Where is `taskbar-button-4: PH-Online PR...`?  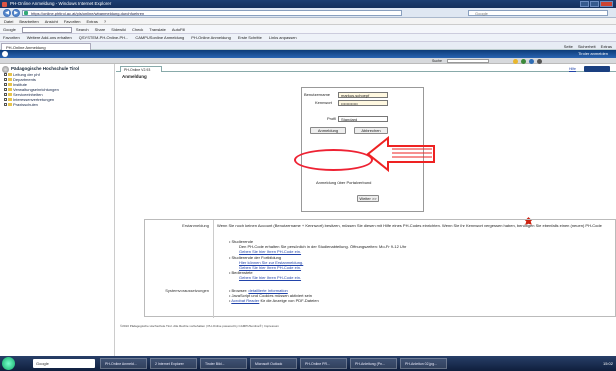 taskbar-button-4: PH-Online PR... is located at coordinates (323, 363).